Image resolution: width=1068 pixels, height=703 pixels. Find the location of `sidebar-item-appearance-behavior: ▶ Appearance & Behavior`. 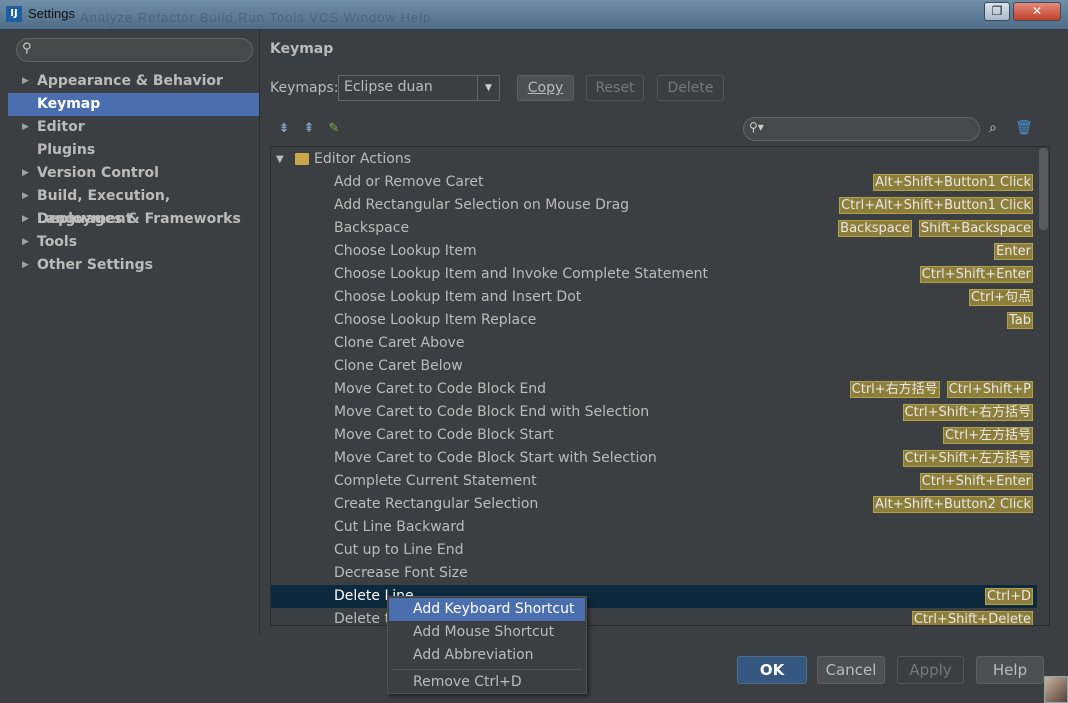

sidebar-item-appearance-behavior: ▶ Appearance & Behavior is located at coordinates (133, 81).